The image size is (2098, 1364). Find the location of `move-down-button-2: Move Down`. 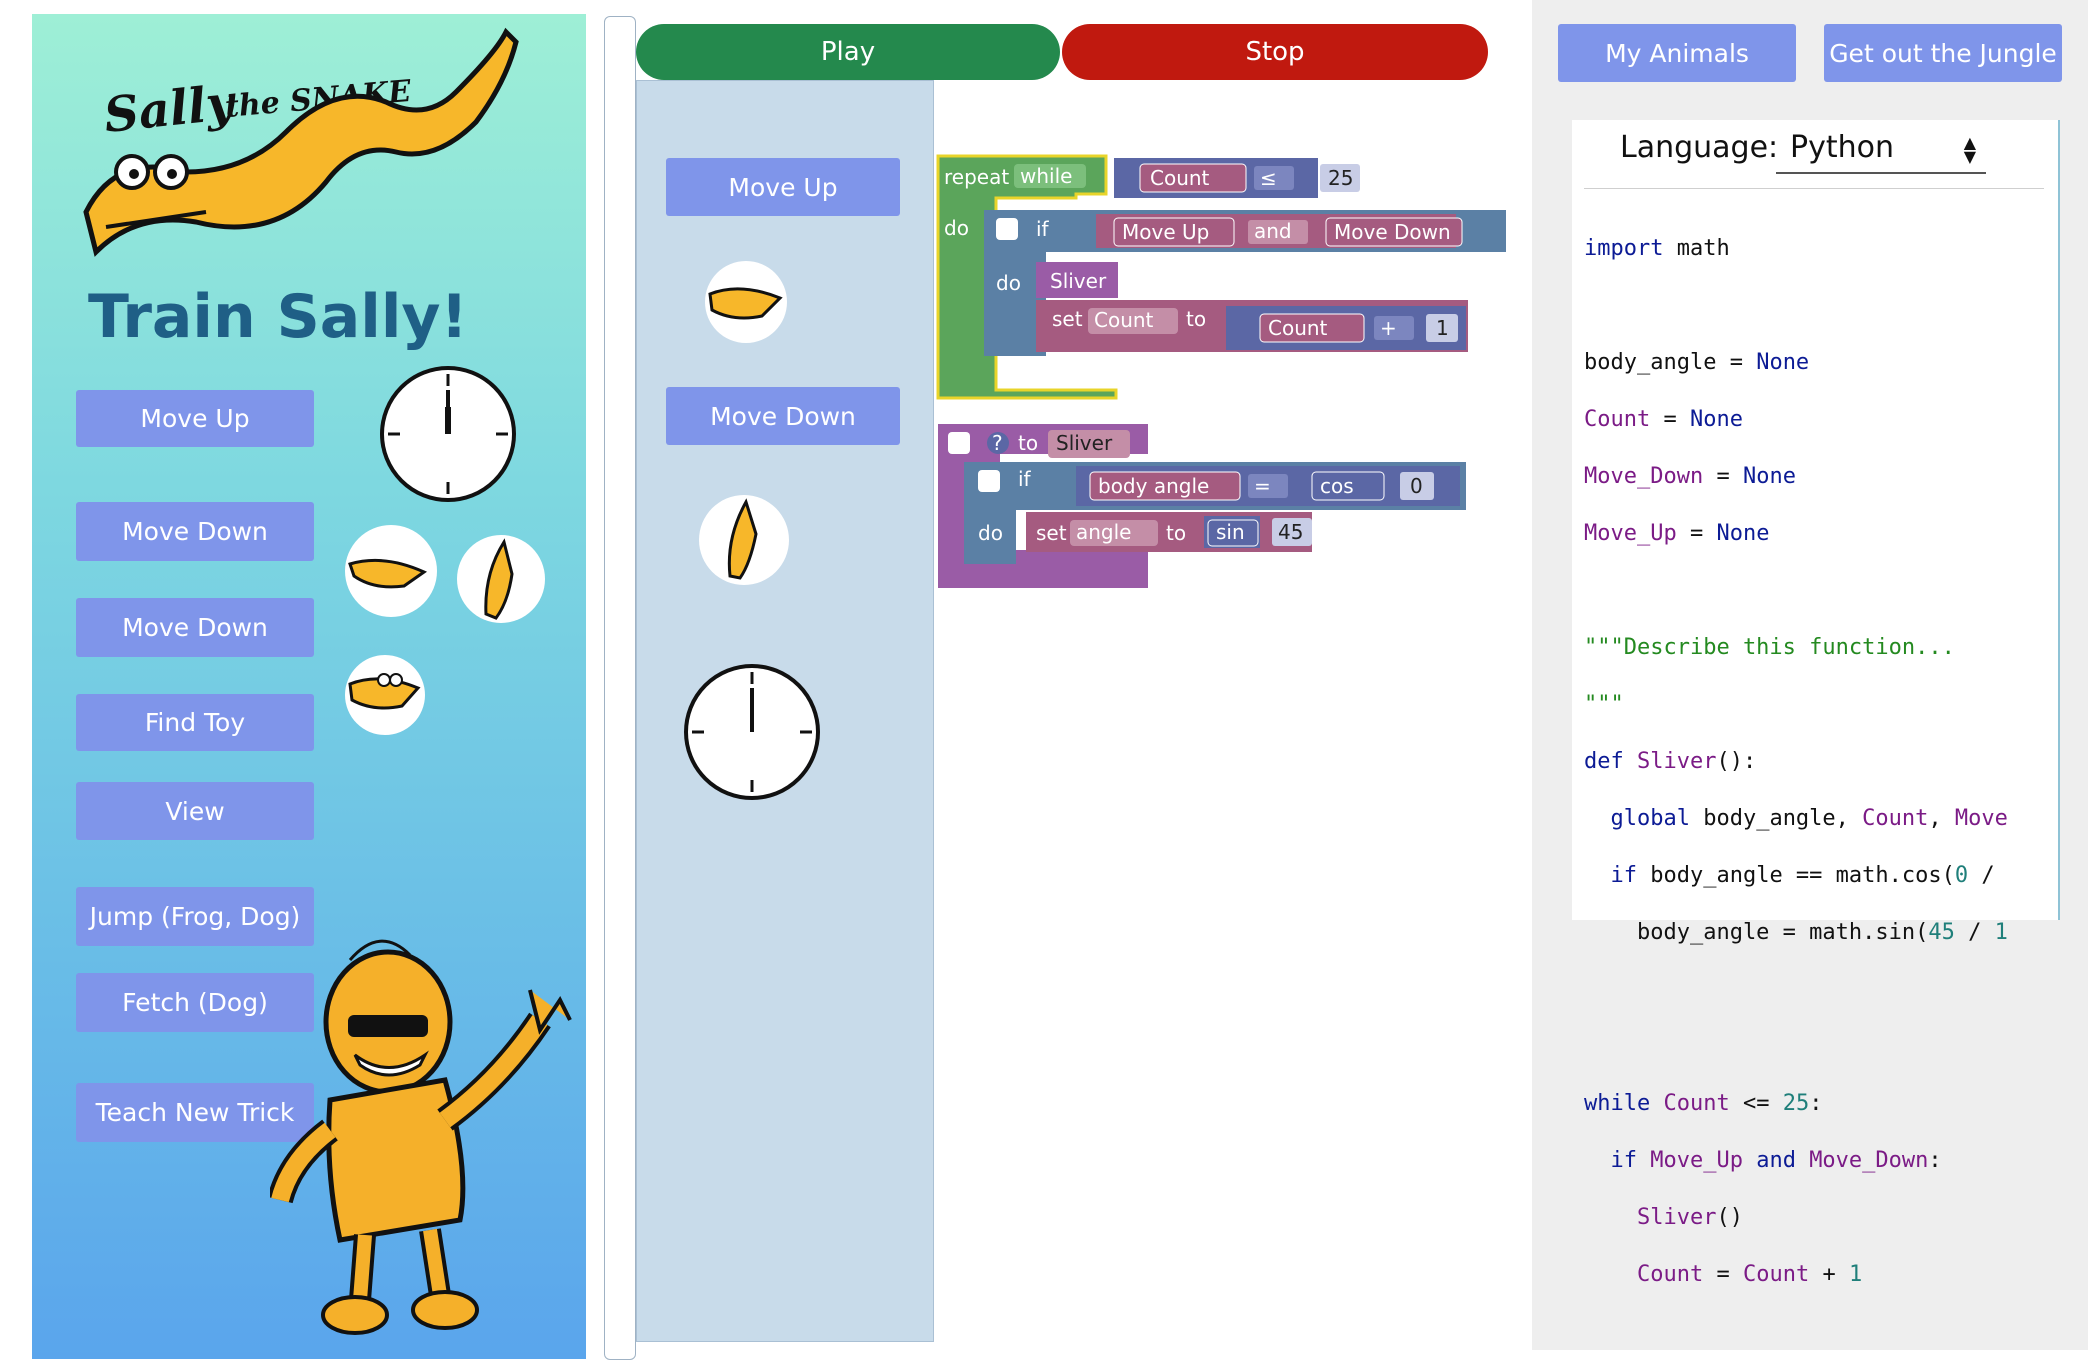

move-down-button-2: Move Down is located at coordinates (195, 627).